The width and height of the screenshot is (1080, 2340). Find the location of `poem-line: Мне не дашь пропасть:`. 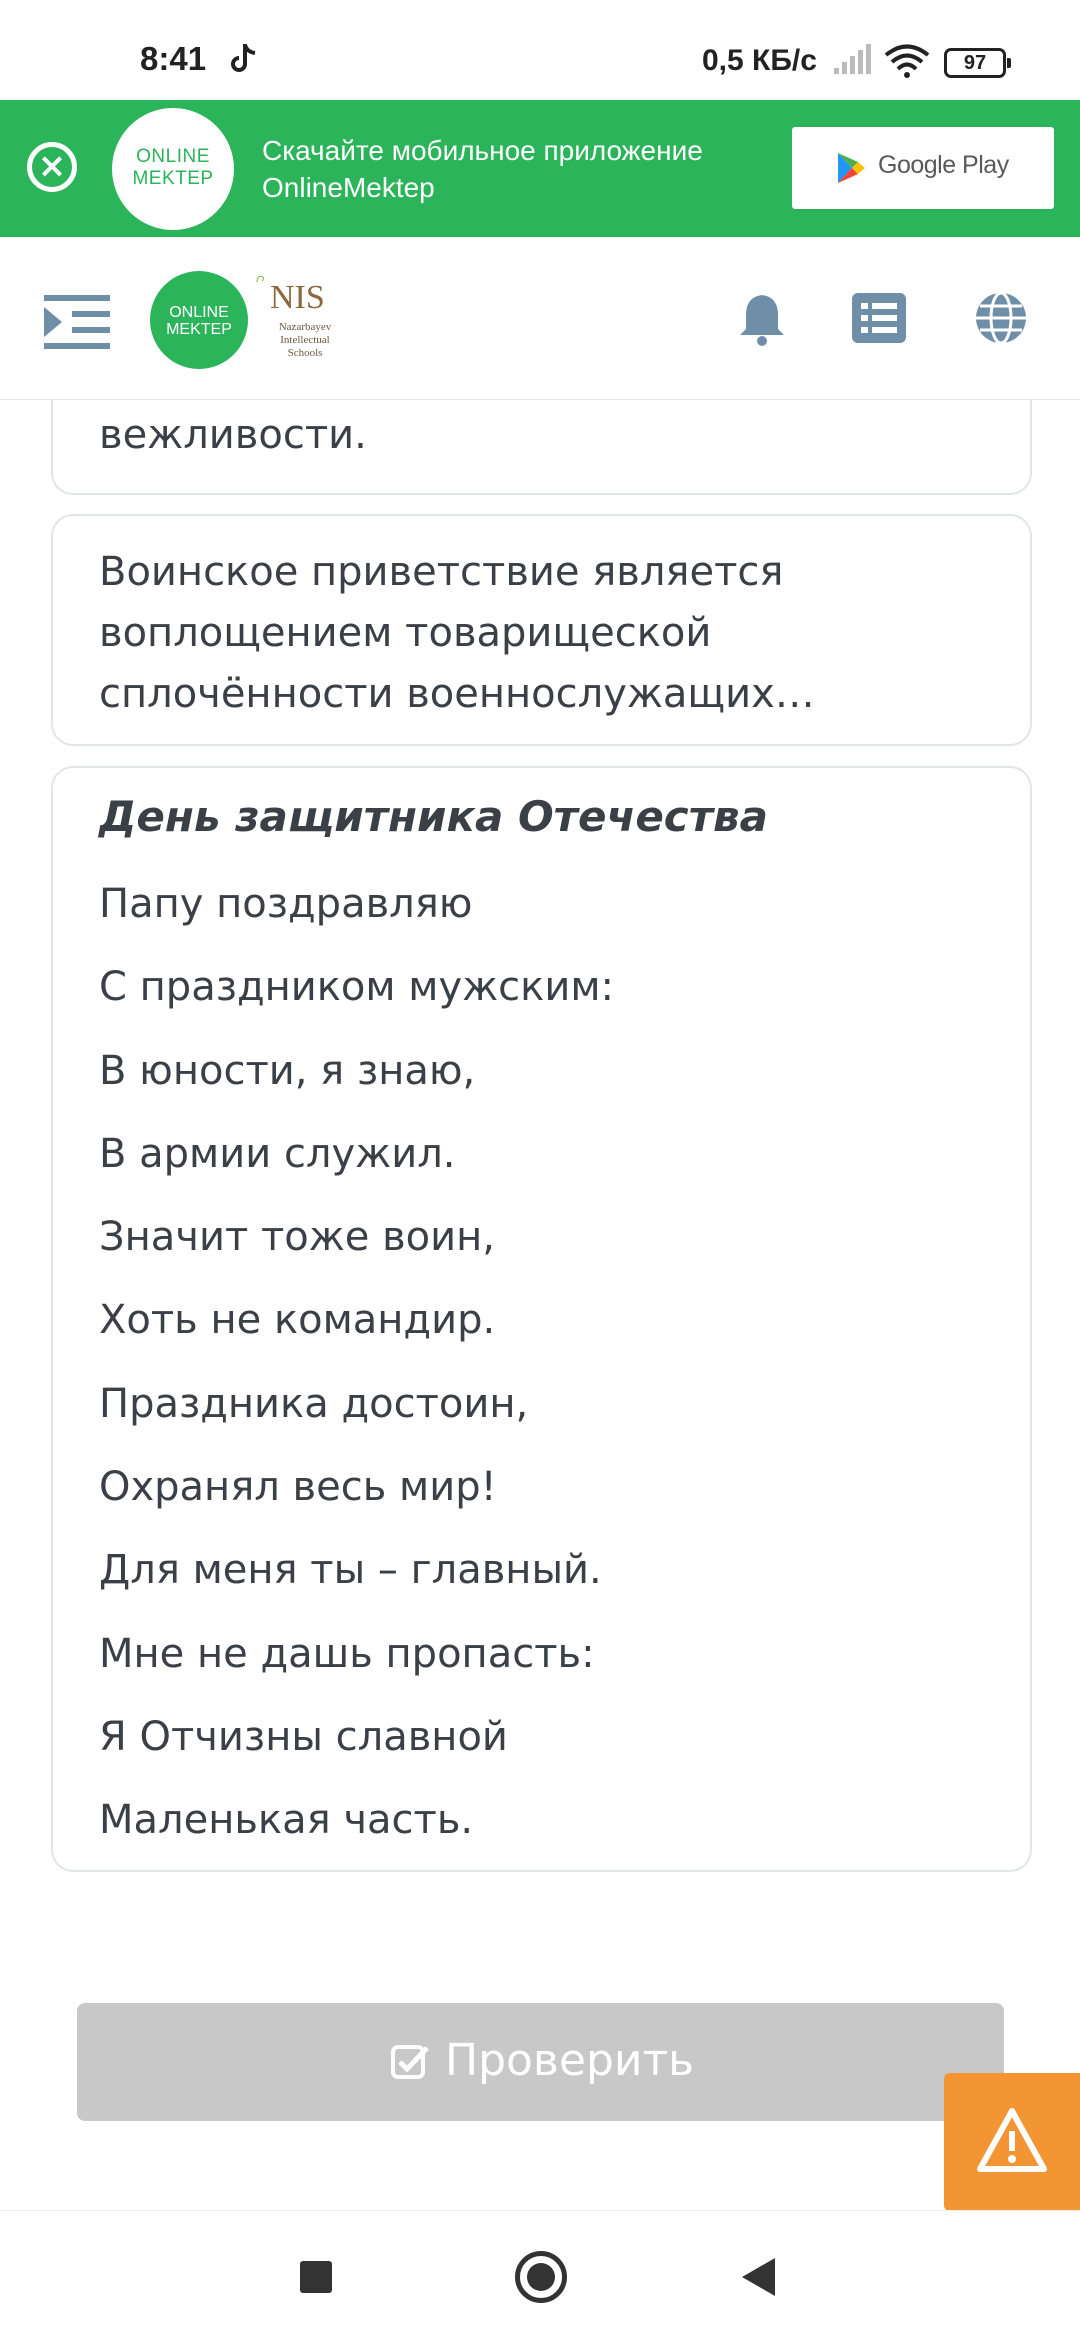

poem-line: Мне не дашь пропасть: is located at coordinates (347, 1653).